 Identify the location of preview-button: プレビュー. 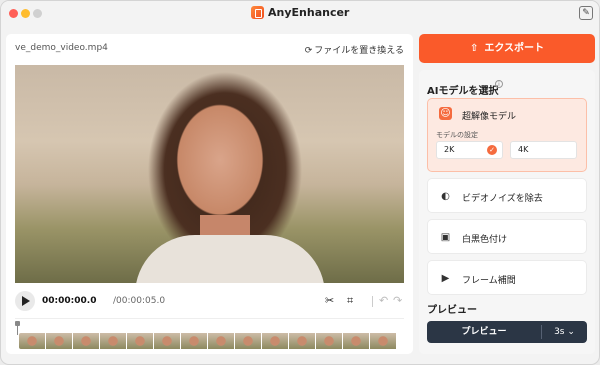
(484, 332).